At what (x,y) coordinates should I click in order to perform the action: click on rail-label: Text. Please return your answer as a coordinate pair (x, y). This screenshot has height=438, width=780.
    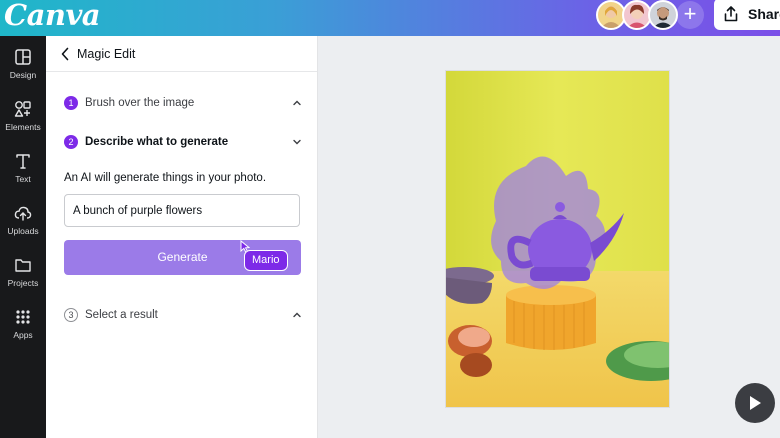
    Looking at the image, I should click on (23, 179).